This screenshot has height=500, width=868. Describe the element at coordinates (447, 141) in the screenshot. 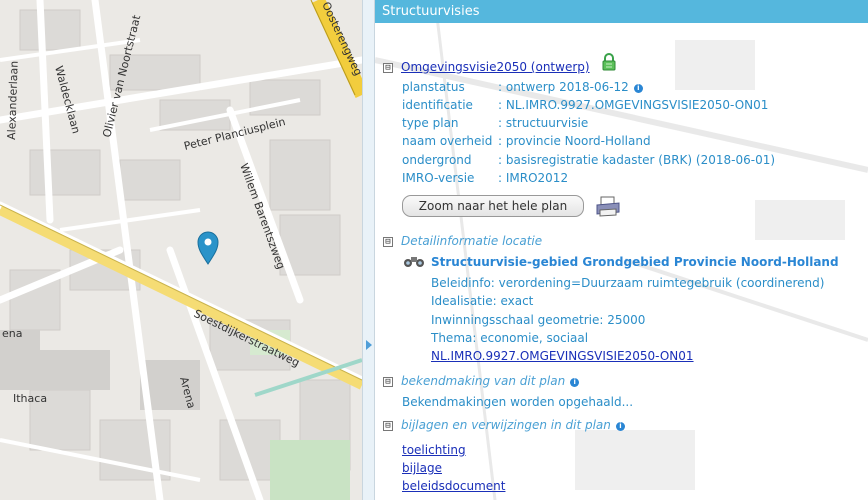

I see `field-label: naam overheid` at that location.